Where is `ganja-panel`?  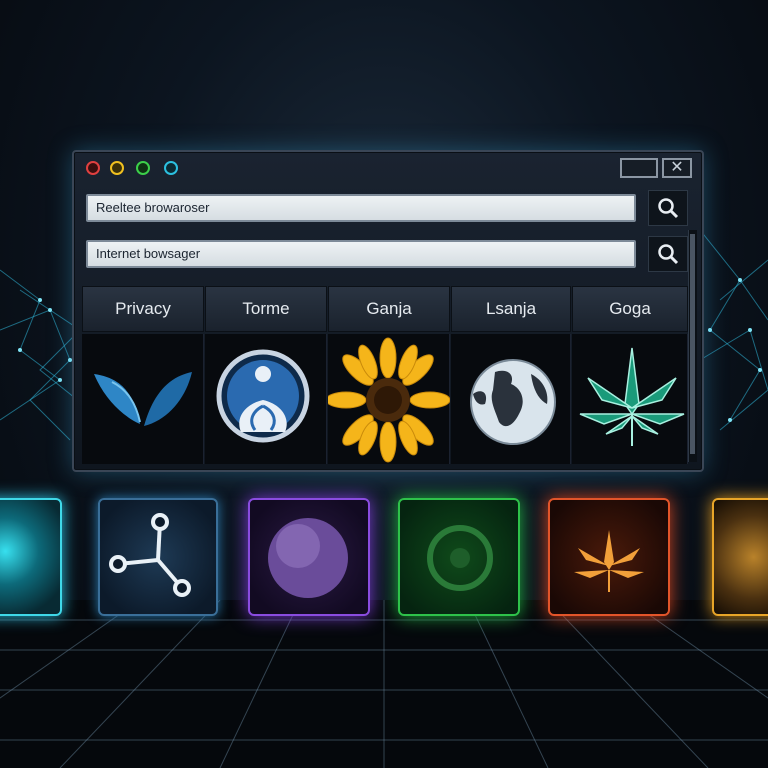
ganja-panel is located at coordinates (389, 399).